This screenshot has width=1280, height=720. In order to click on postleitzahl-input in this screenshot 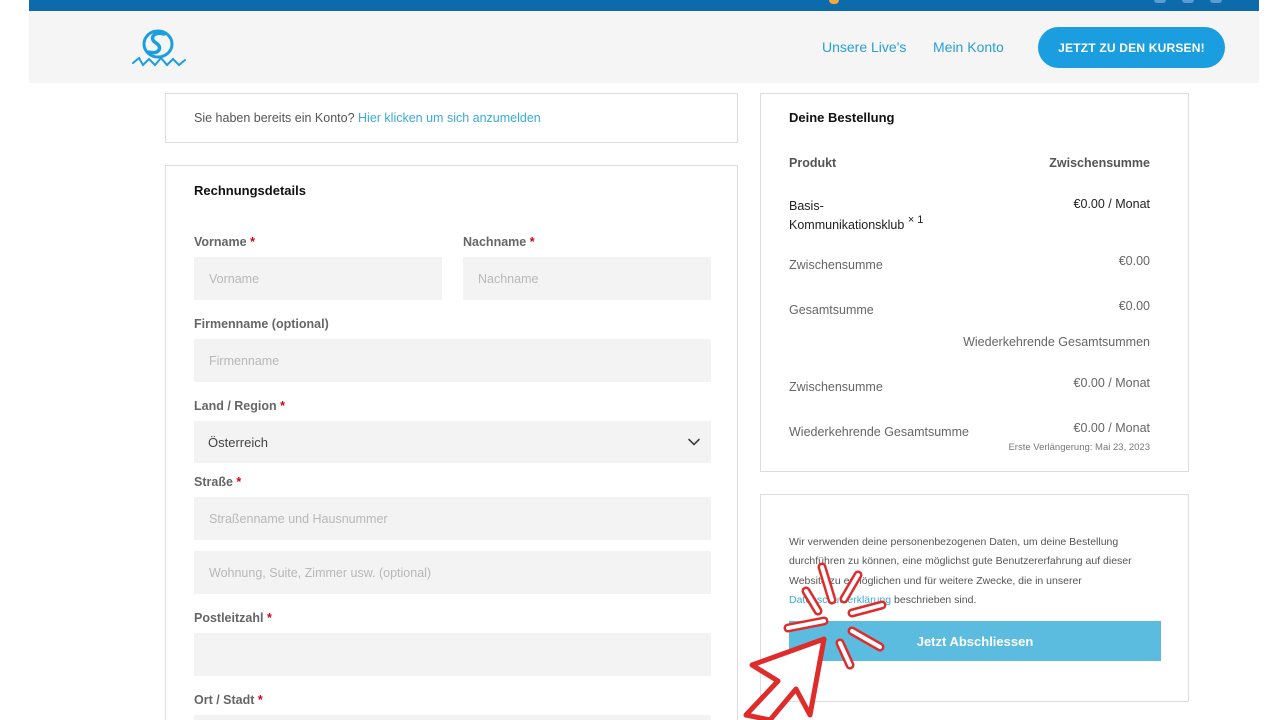, I will do `click(452, 654)`.